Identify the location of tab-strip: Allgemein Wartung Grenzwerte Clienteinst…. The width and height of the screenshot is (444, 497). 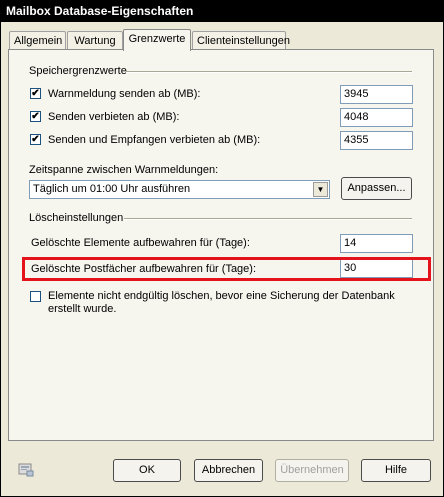
(222, 40).